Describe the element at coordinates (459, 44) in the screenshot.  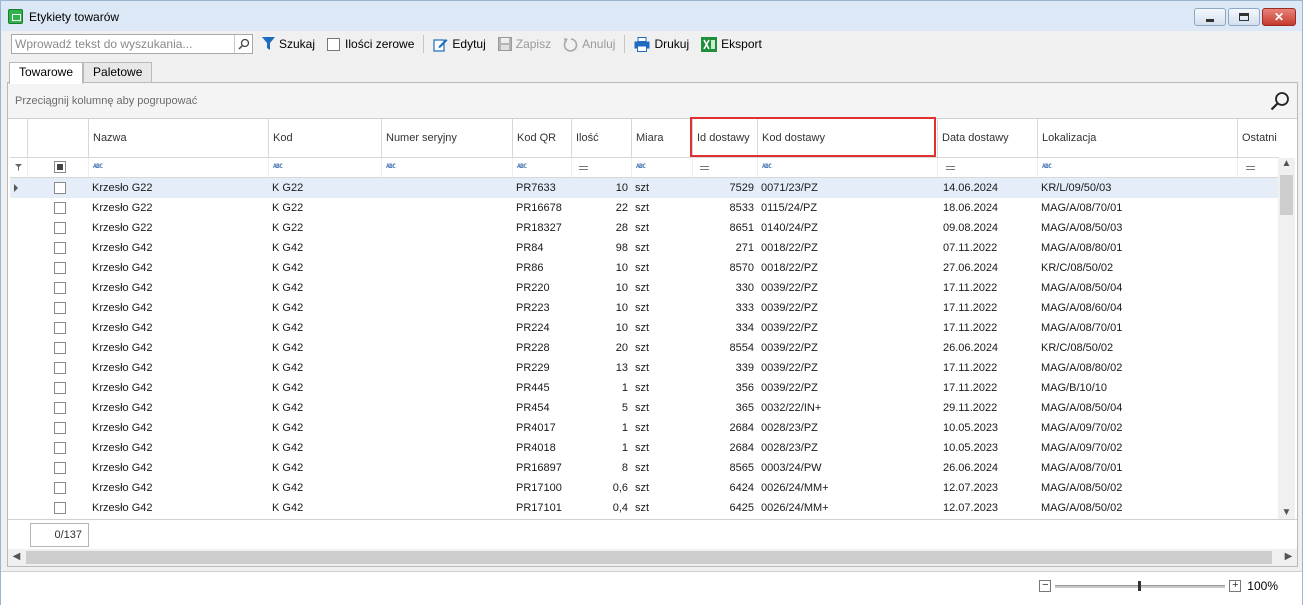
I see `edit-button: Edytuj` at that location.